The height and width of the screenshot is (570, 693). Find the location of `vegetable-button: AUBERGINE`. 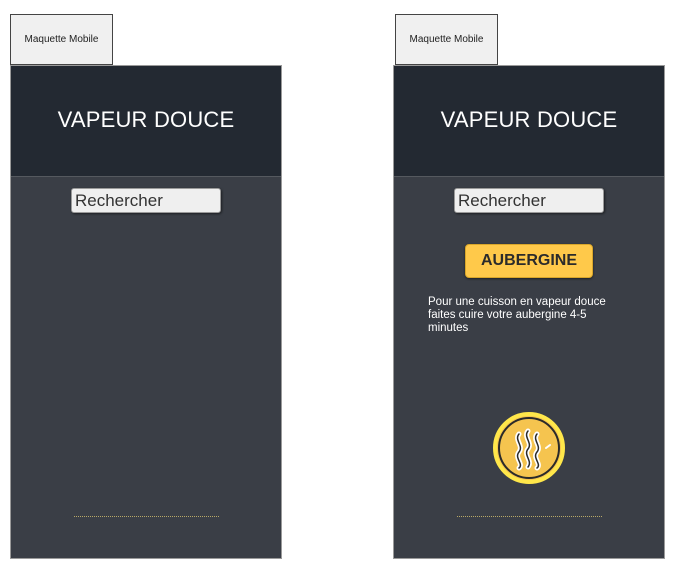

vegetable-button: AUBERGINE is located at coordinates (529, 261).